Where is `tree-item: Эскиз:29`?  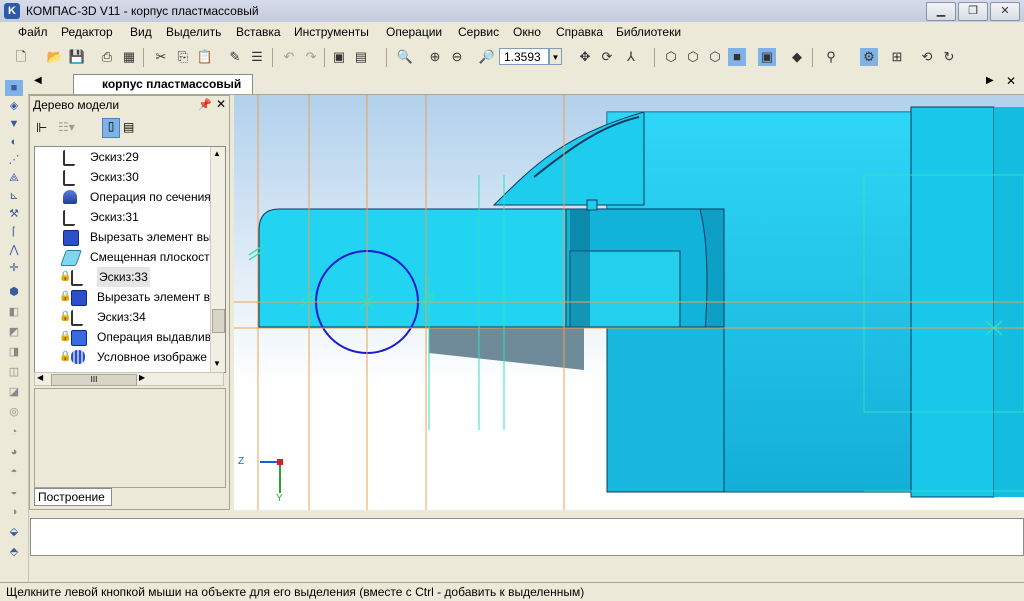
tree-item: Эскиз:29 is located at coordinates (122, 157).